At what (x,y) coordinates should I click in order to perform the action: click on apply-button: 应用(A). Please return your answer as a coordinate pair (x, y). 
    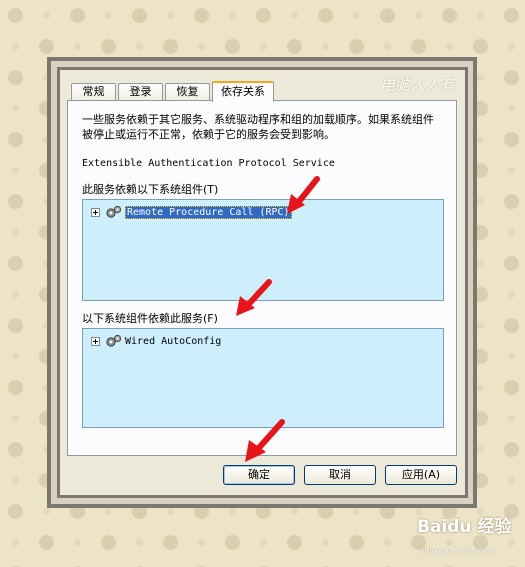
    Looking at the image, I should click on (421, 475).